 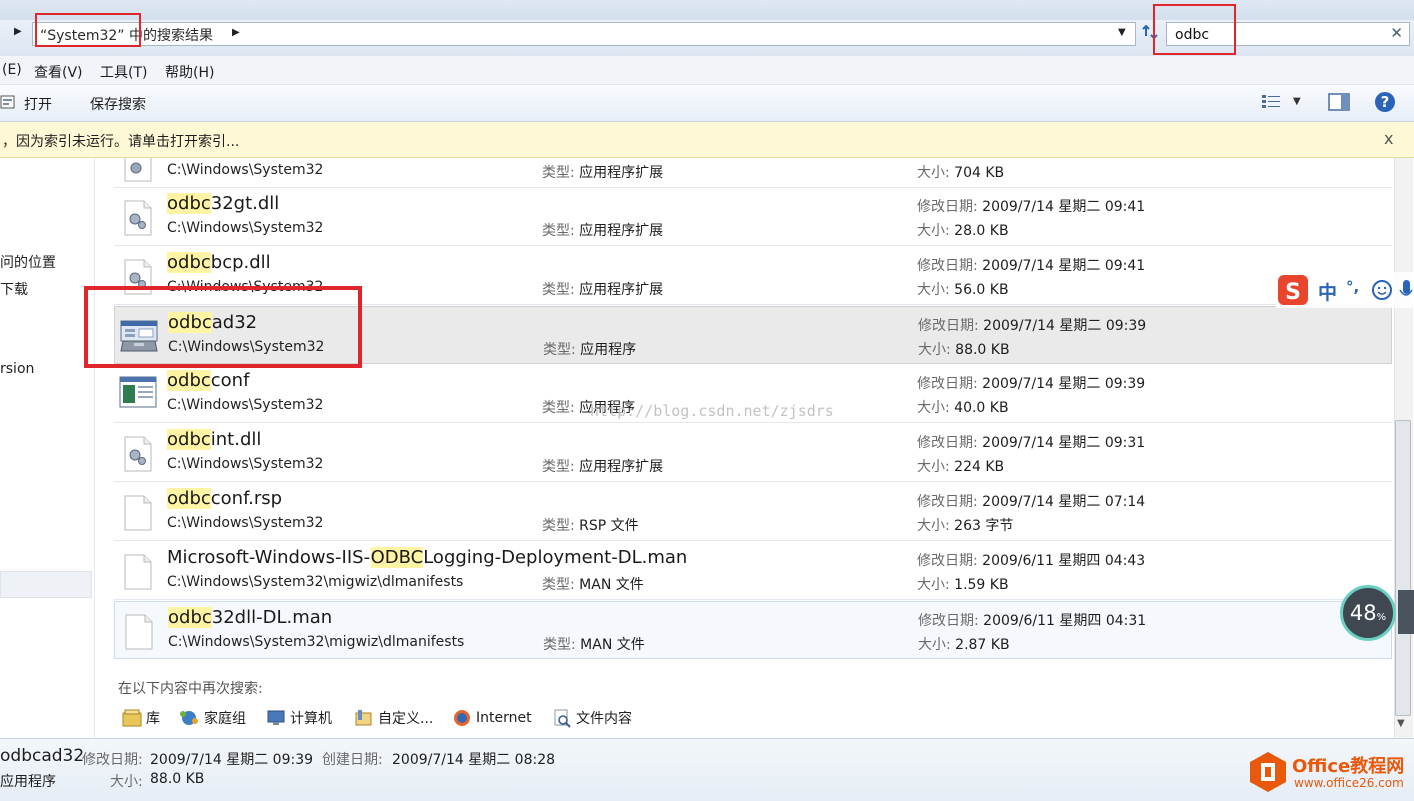 I want to click on search-again-libraries: 库, so click(x=141, y=718).